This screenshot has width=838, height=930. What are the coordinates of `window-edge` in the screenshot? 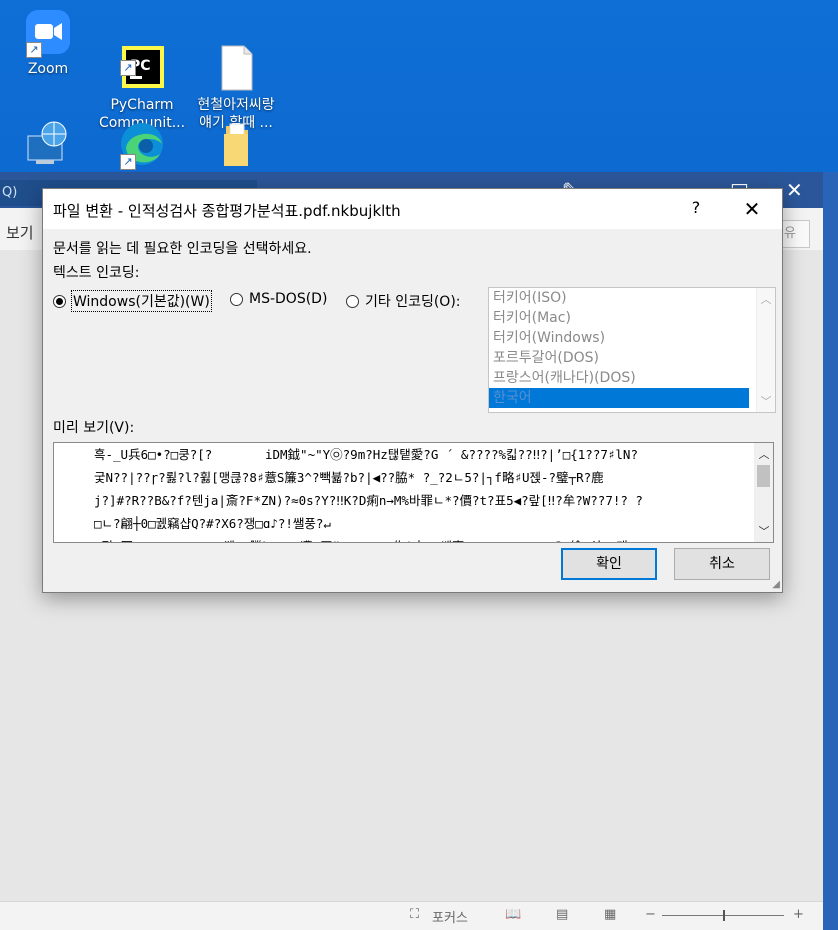 It's located at (830, 551).